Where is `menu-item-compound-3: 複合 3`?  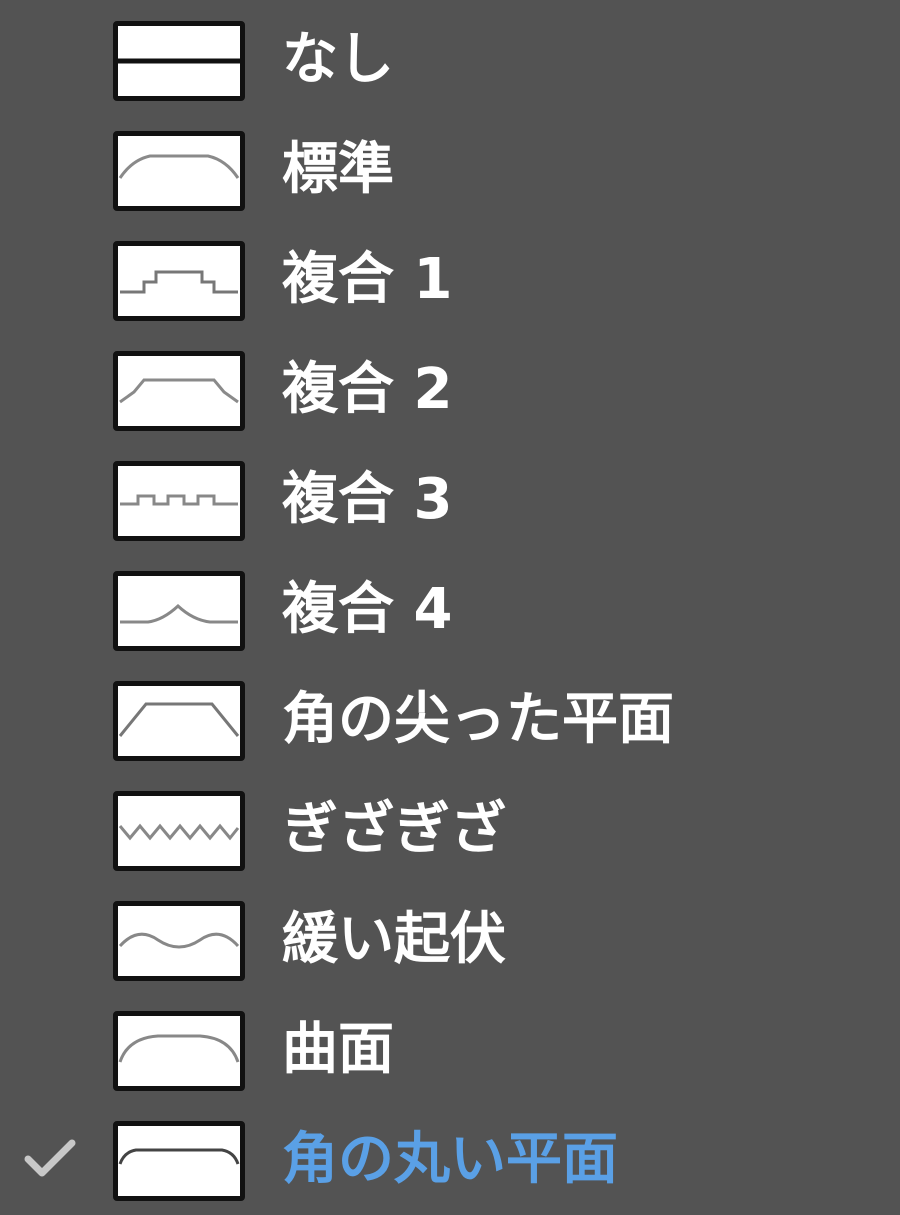
menu-item-compound-3: 複合 3 is located at coordinates (450, 498).